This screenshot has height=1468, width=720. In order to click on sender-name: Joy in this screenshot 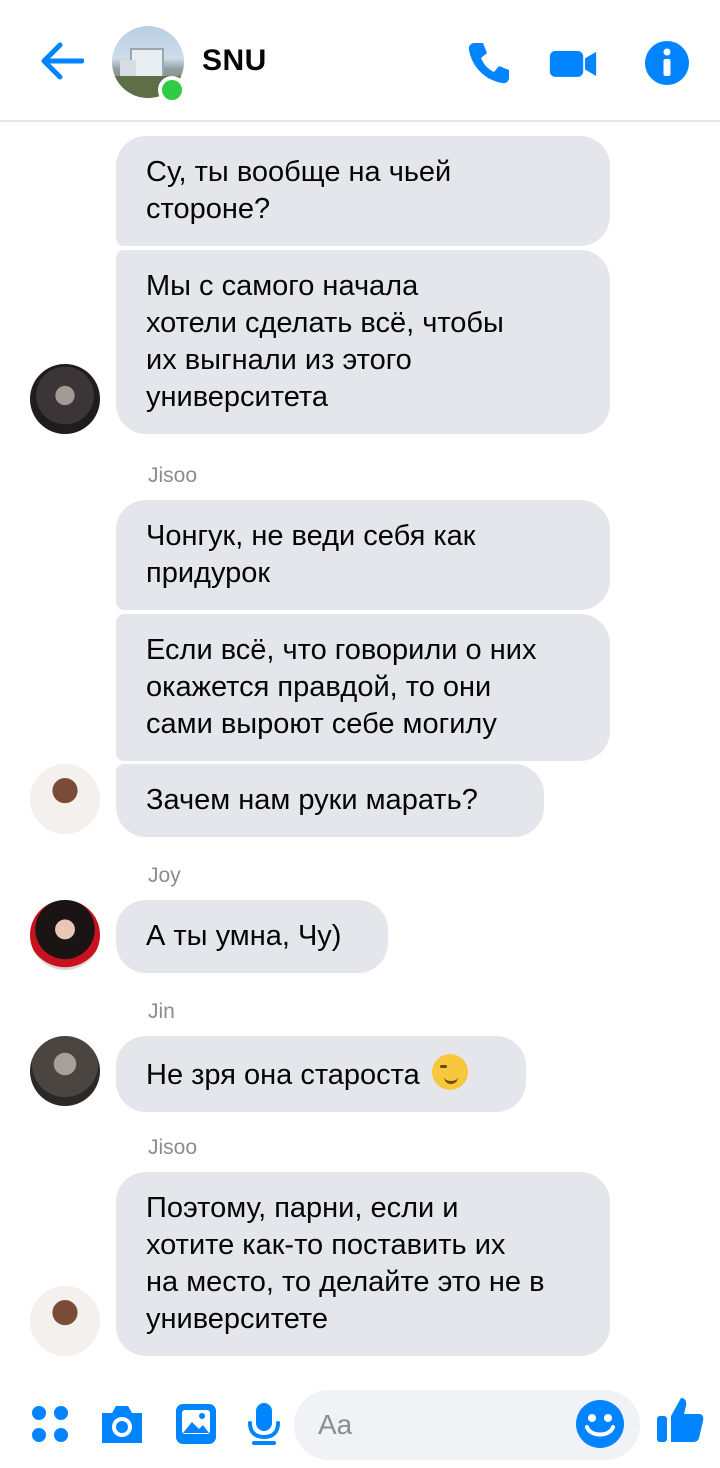, I will do `click(164, 875)`.